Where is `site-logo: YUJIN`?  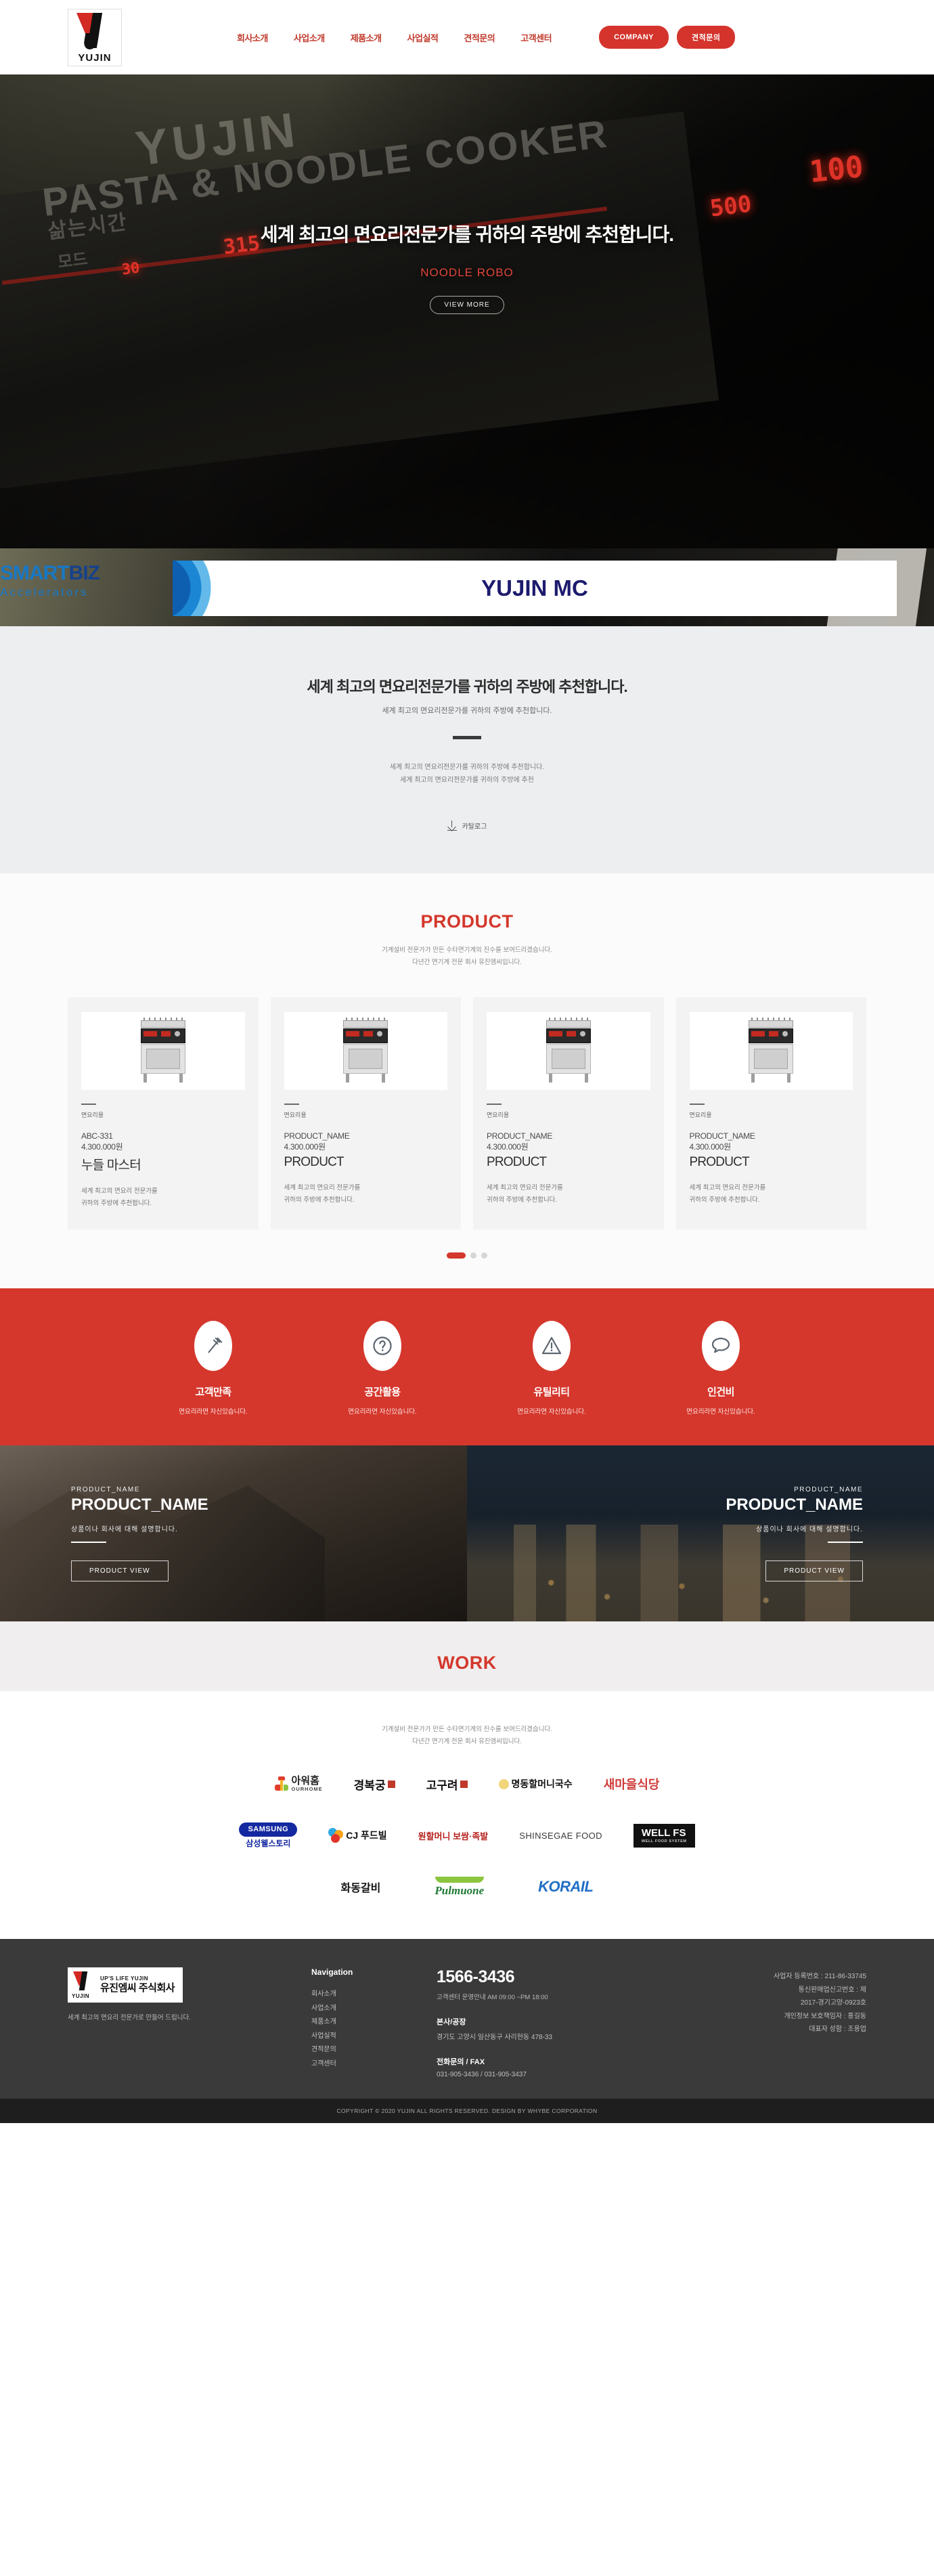 site-logo: YUJIN is located at coordinates (95, 37).